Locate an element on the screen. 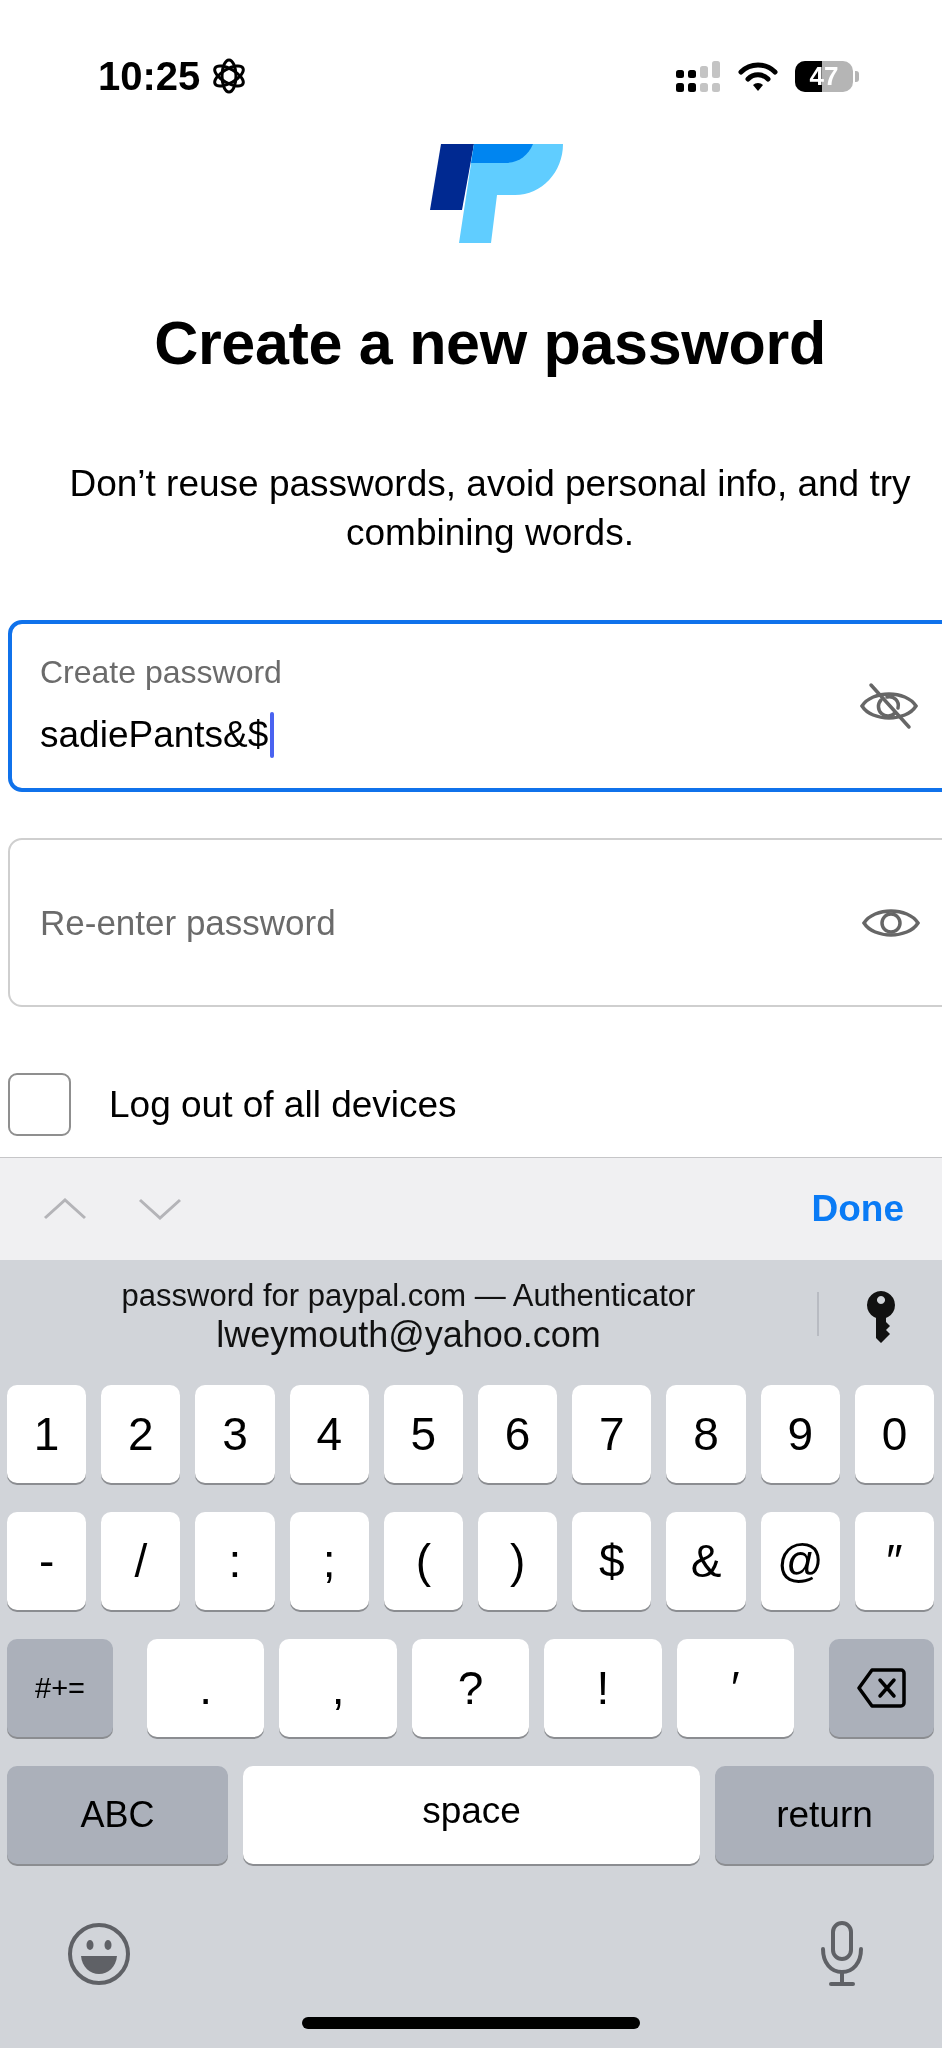  page-subtitle: Don’t reuse passwords, avoid personal info, and try combining words. is located at coordinates (490, 508).